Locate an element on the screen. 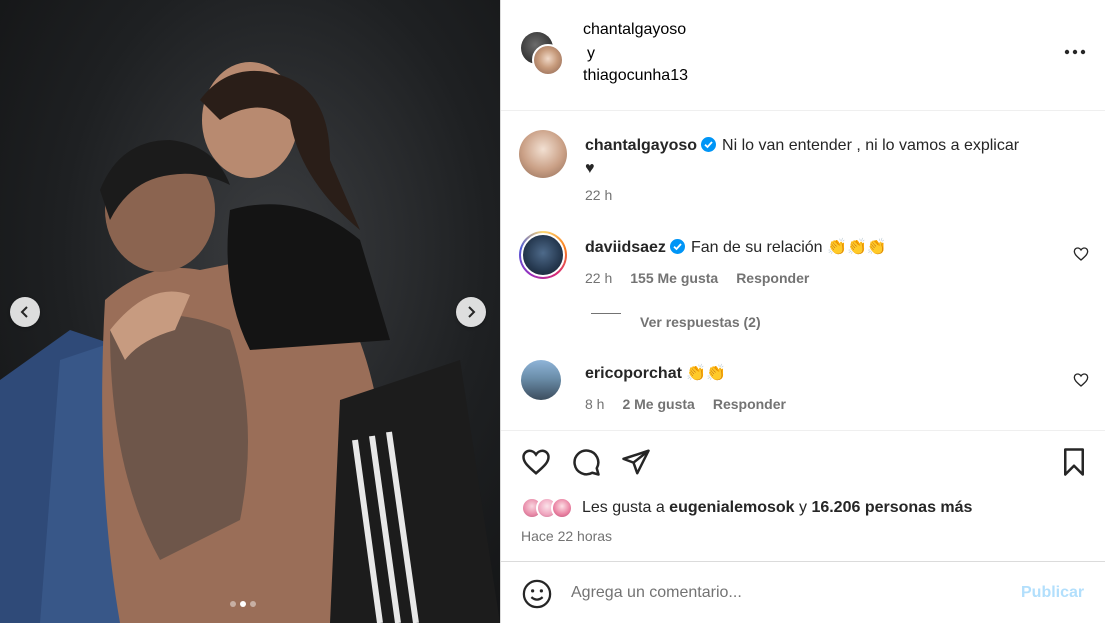 The image size is (1105, 623). carousel-dot-active is located at coordinates (243, 604).